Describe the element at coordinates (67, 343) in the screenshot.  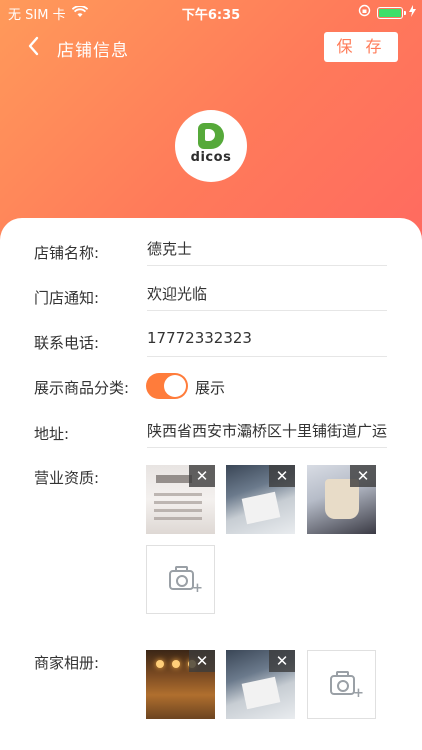
I see `phone-label: 联系电话:` at that location.